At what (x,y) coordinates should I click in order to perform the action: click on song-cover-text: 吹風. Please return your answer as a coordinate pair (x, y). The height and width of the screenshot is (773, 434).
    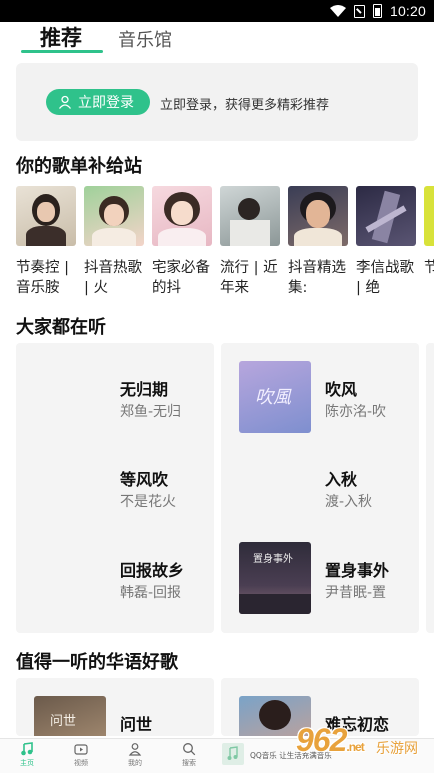
    Looking at the image, I should click on (273, 397).